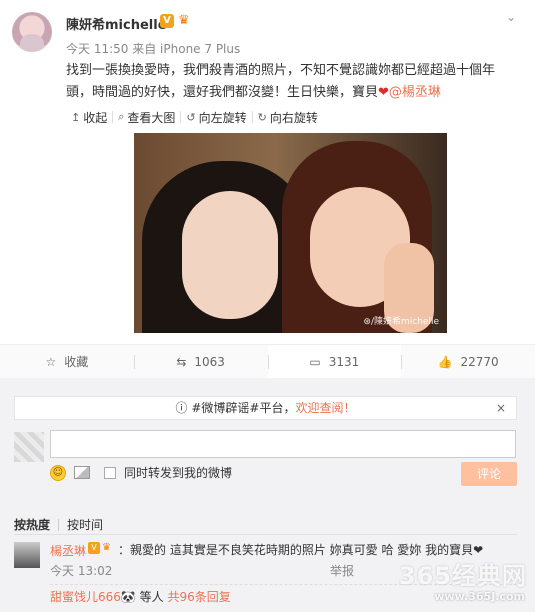 Image resolution: width=535 pixels, height=612 pixels. What do you see at coordinates (401, 322) in the screenshot?
I see `photo-watermark: ⊛/陳妍希michelle` at bounding box center [401, 322].